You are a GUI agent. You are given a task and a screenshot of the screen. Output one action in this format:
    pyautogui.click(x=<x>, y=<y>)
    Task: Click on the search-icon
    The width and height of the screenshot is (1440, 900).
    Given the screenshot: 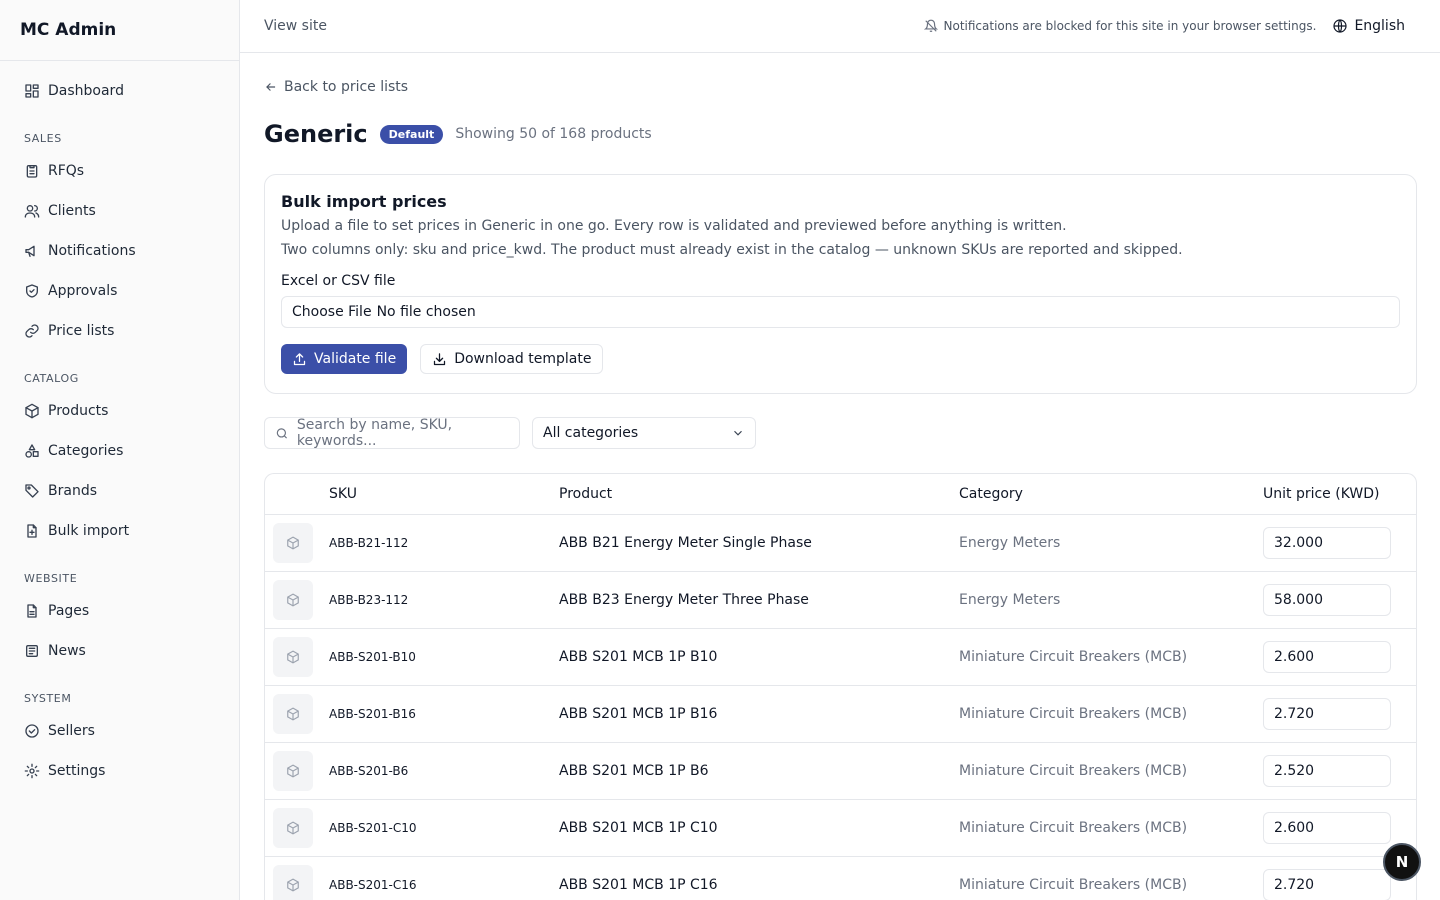 What is the action you would take?
    pyautogui.click(x=282, y=433)
    